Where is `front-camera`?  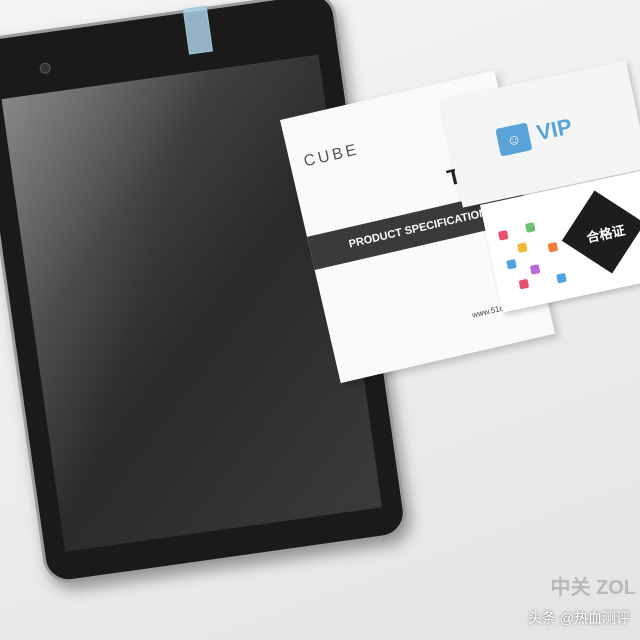
front-camera is located at coordinates (45, 68).